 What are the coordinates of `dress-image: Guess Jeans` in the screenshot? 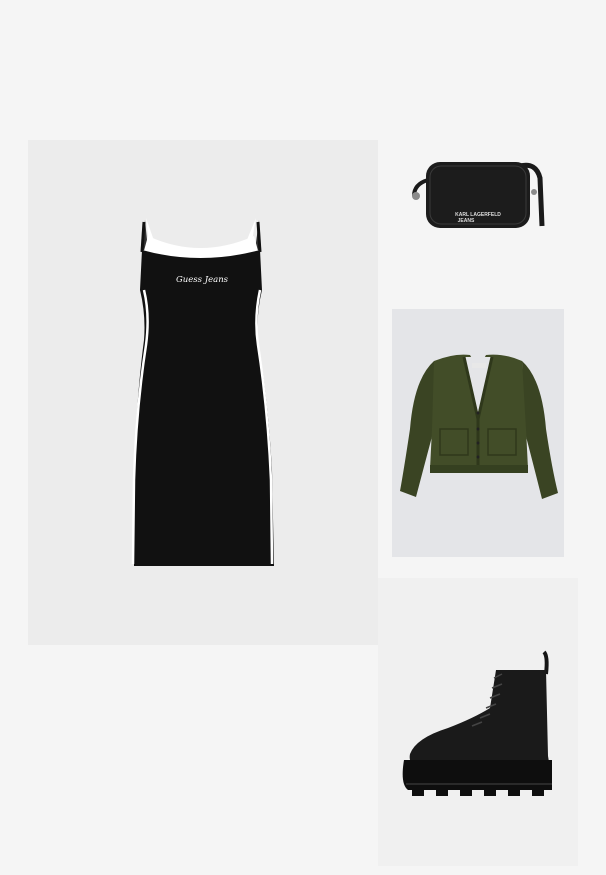 It's located at (202, 392).